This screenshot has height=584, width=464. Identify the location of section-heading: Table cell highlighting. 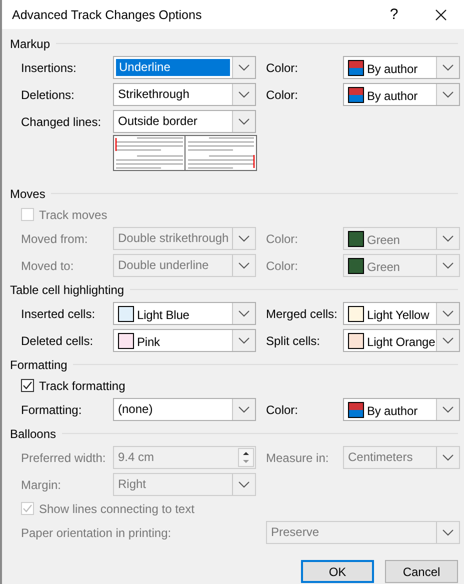
(67, 289).